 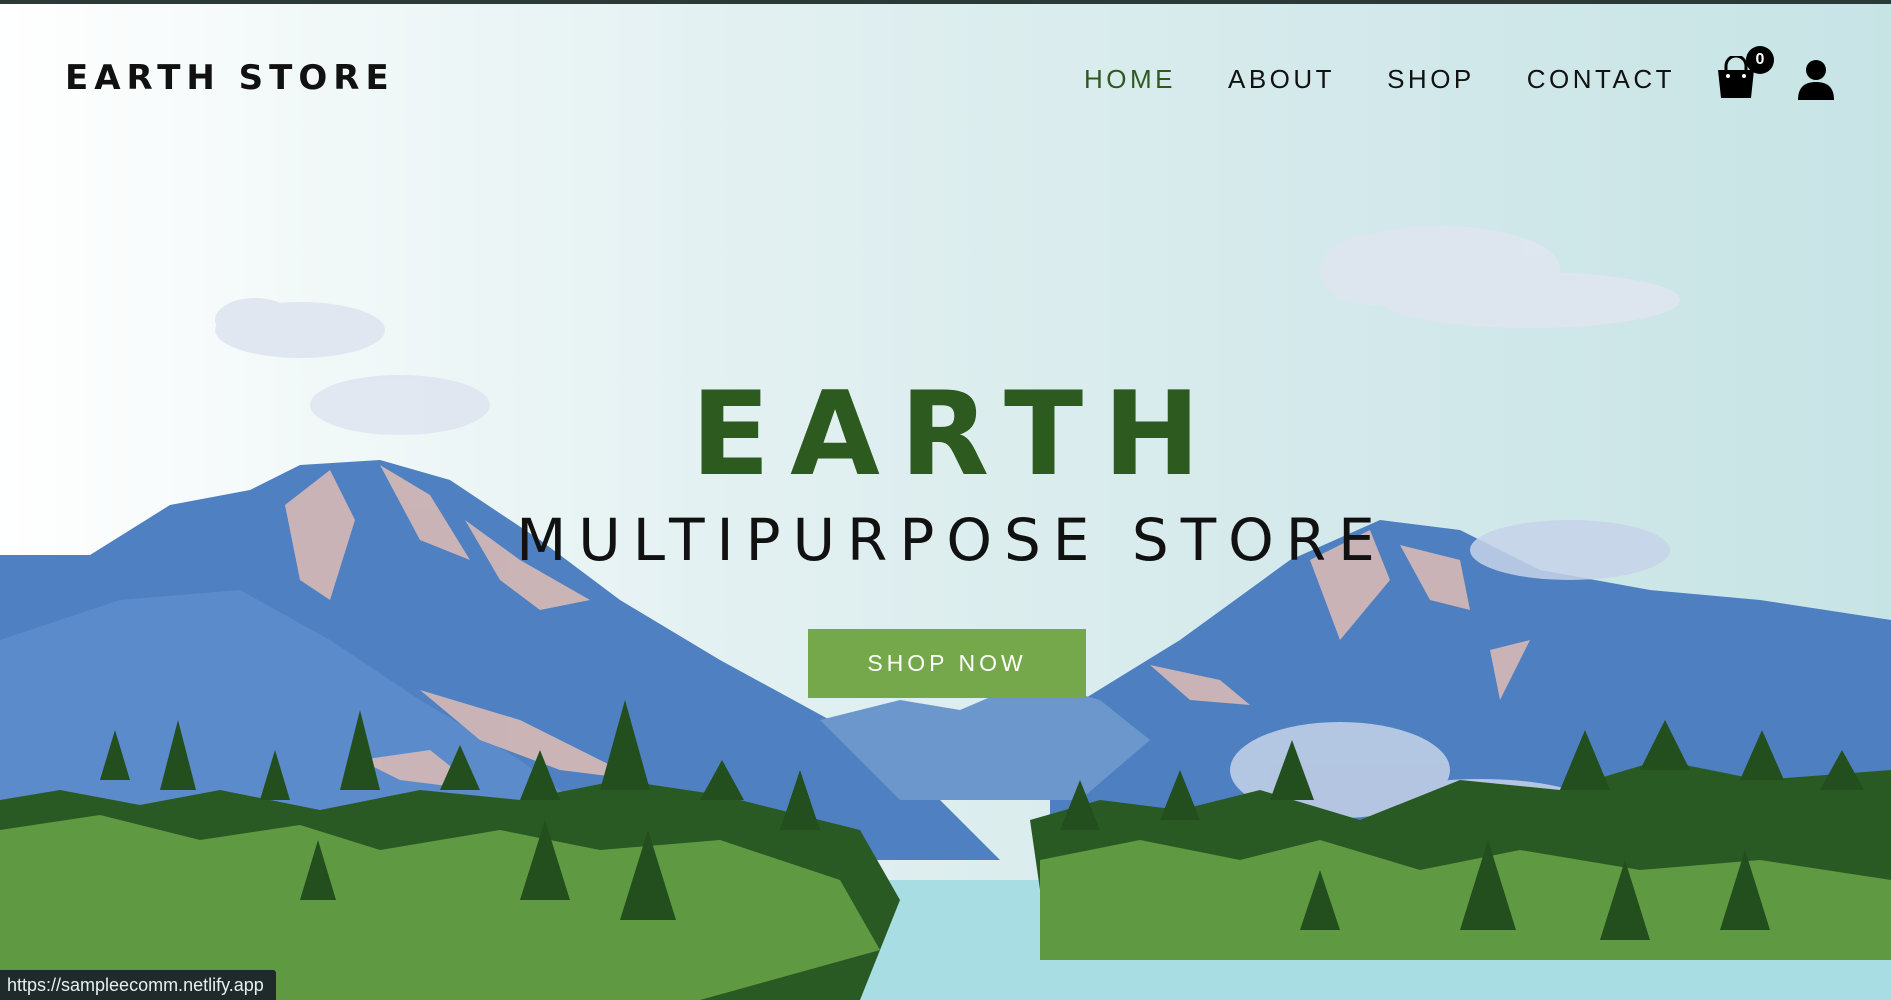 What do you see at coordinates (1130, 79) in the screenshot?
I see `nav-link-home: HOME` at bounding box center [1130, 79].